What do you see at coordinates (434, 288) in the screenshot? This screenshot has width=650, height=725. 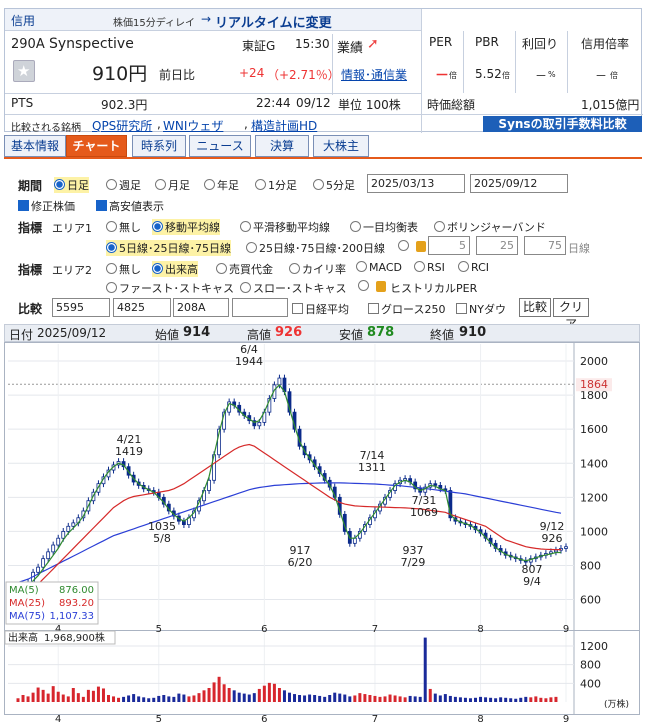 I see `area2-hist-per-label: ヒストリカルPER` at bounding box center [434, 288].